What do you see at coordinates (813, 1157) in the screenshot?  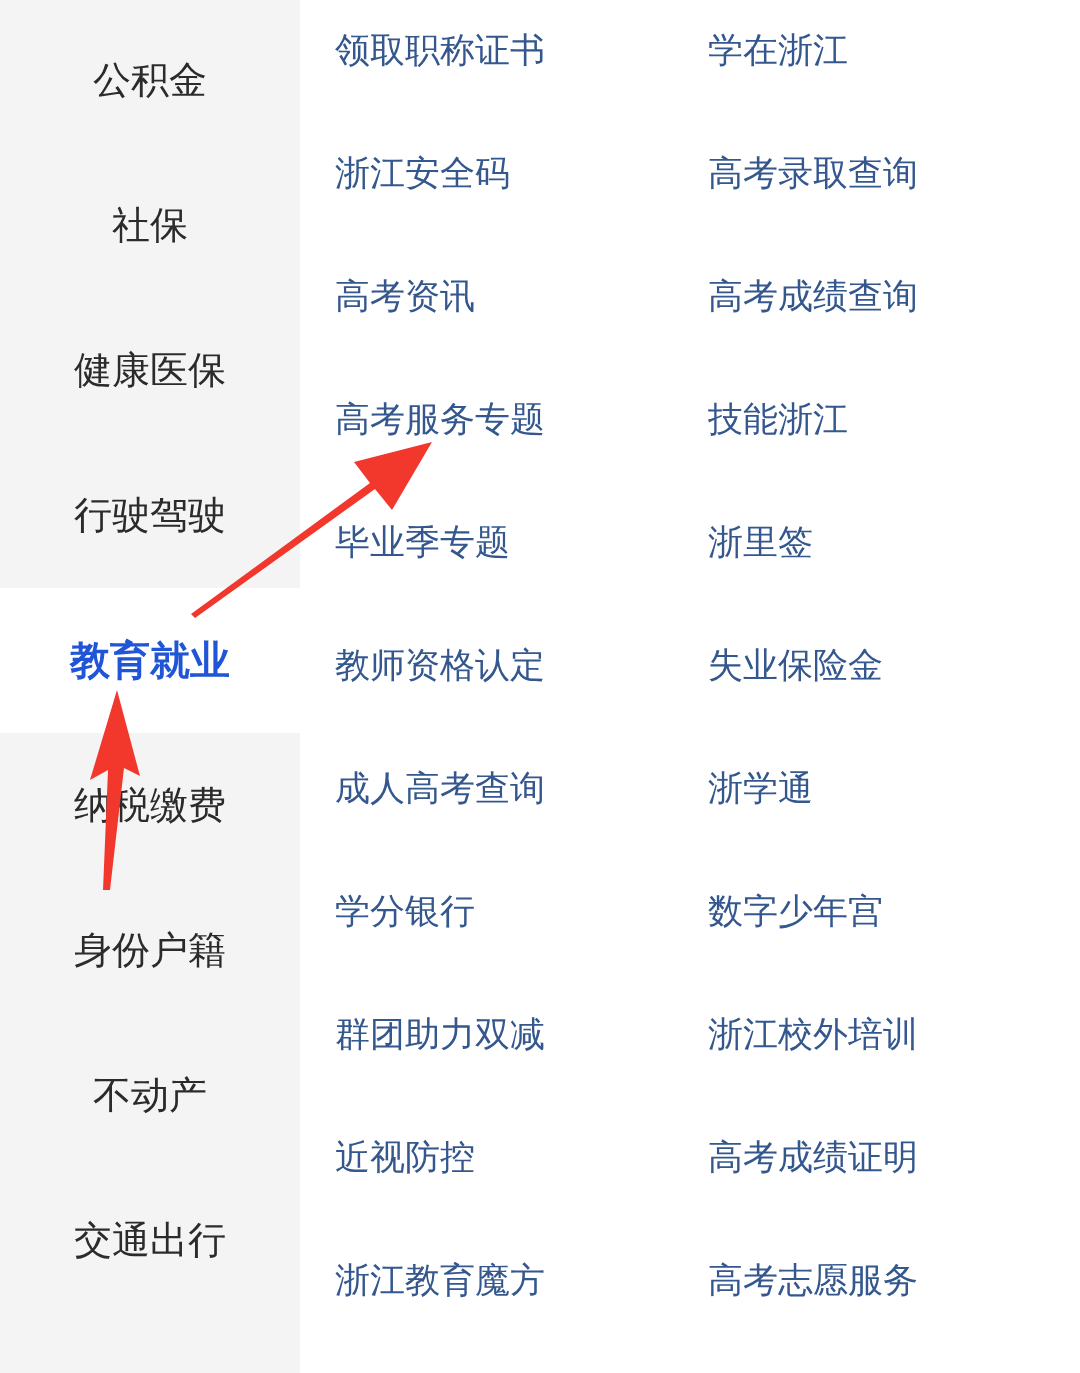 I see `service-link: 高考成绩证明` at bounding box center [813, 1157].